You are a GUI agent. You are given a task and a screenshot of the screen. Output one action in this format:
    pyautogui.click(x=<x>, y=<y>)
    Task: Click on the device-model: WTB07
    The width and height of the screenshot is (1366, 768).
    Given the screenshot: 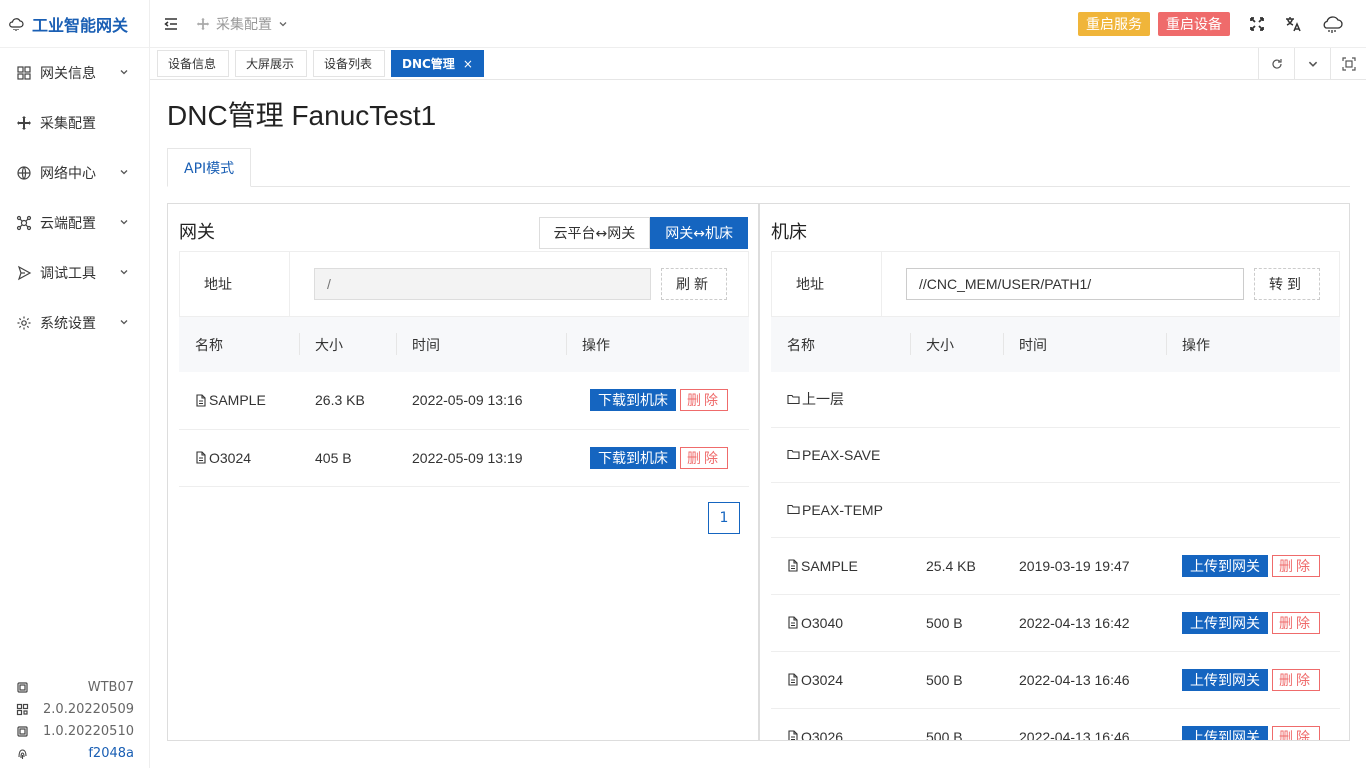 What is the action you would take?
    pyautogui.click(x=110, y=687)
    